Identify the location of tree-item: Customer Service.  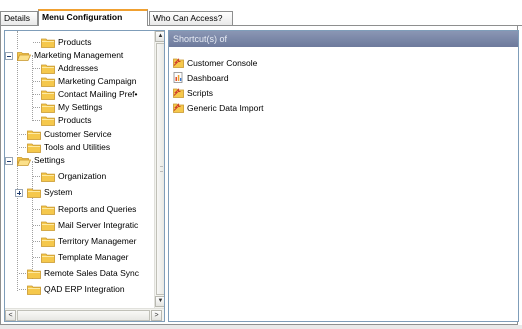
(79, 134).